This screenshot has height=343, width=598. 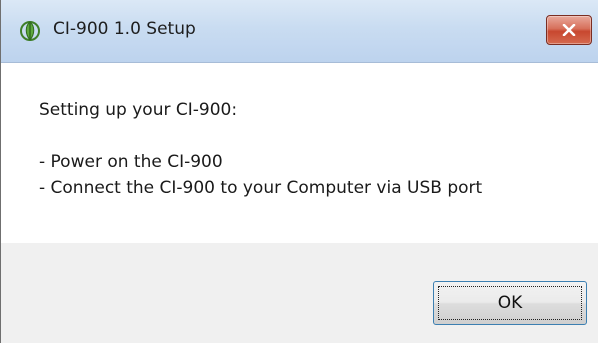 I want to click on ok-button: OK, so click(x=510, y=303).